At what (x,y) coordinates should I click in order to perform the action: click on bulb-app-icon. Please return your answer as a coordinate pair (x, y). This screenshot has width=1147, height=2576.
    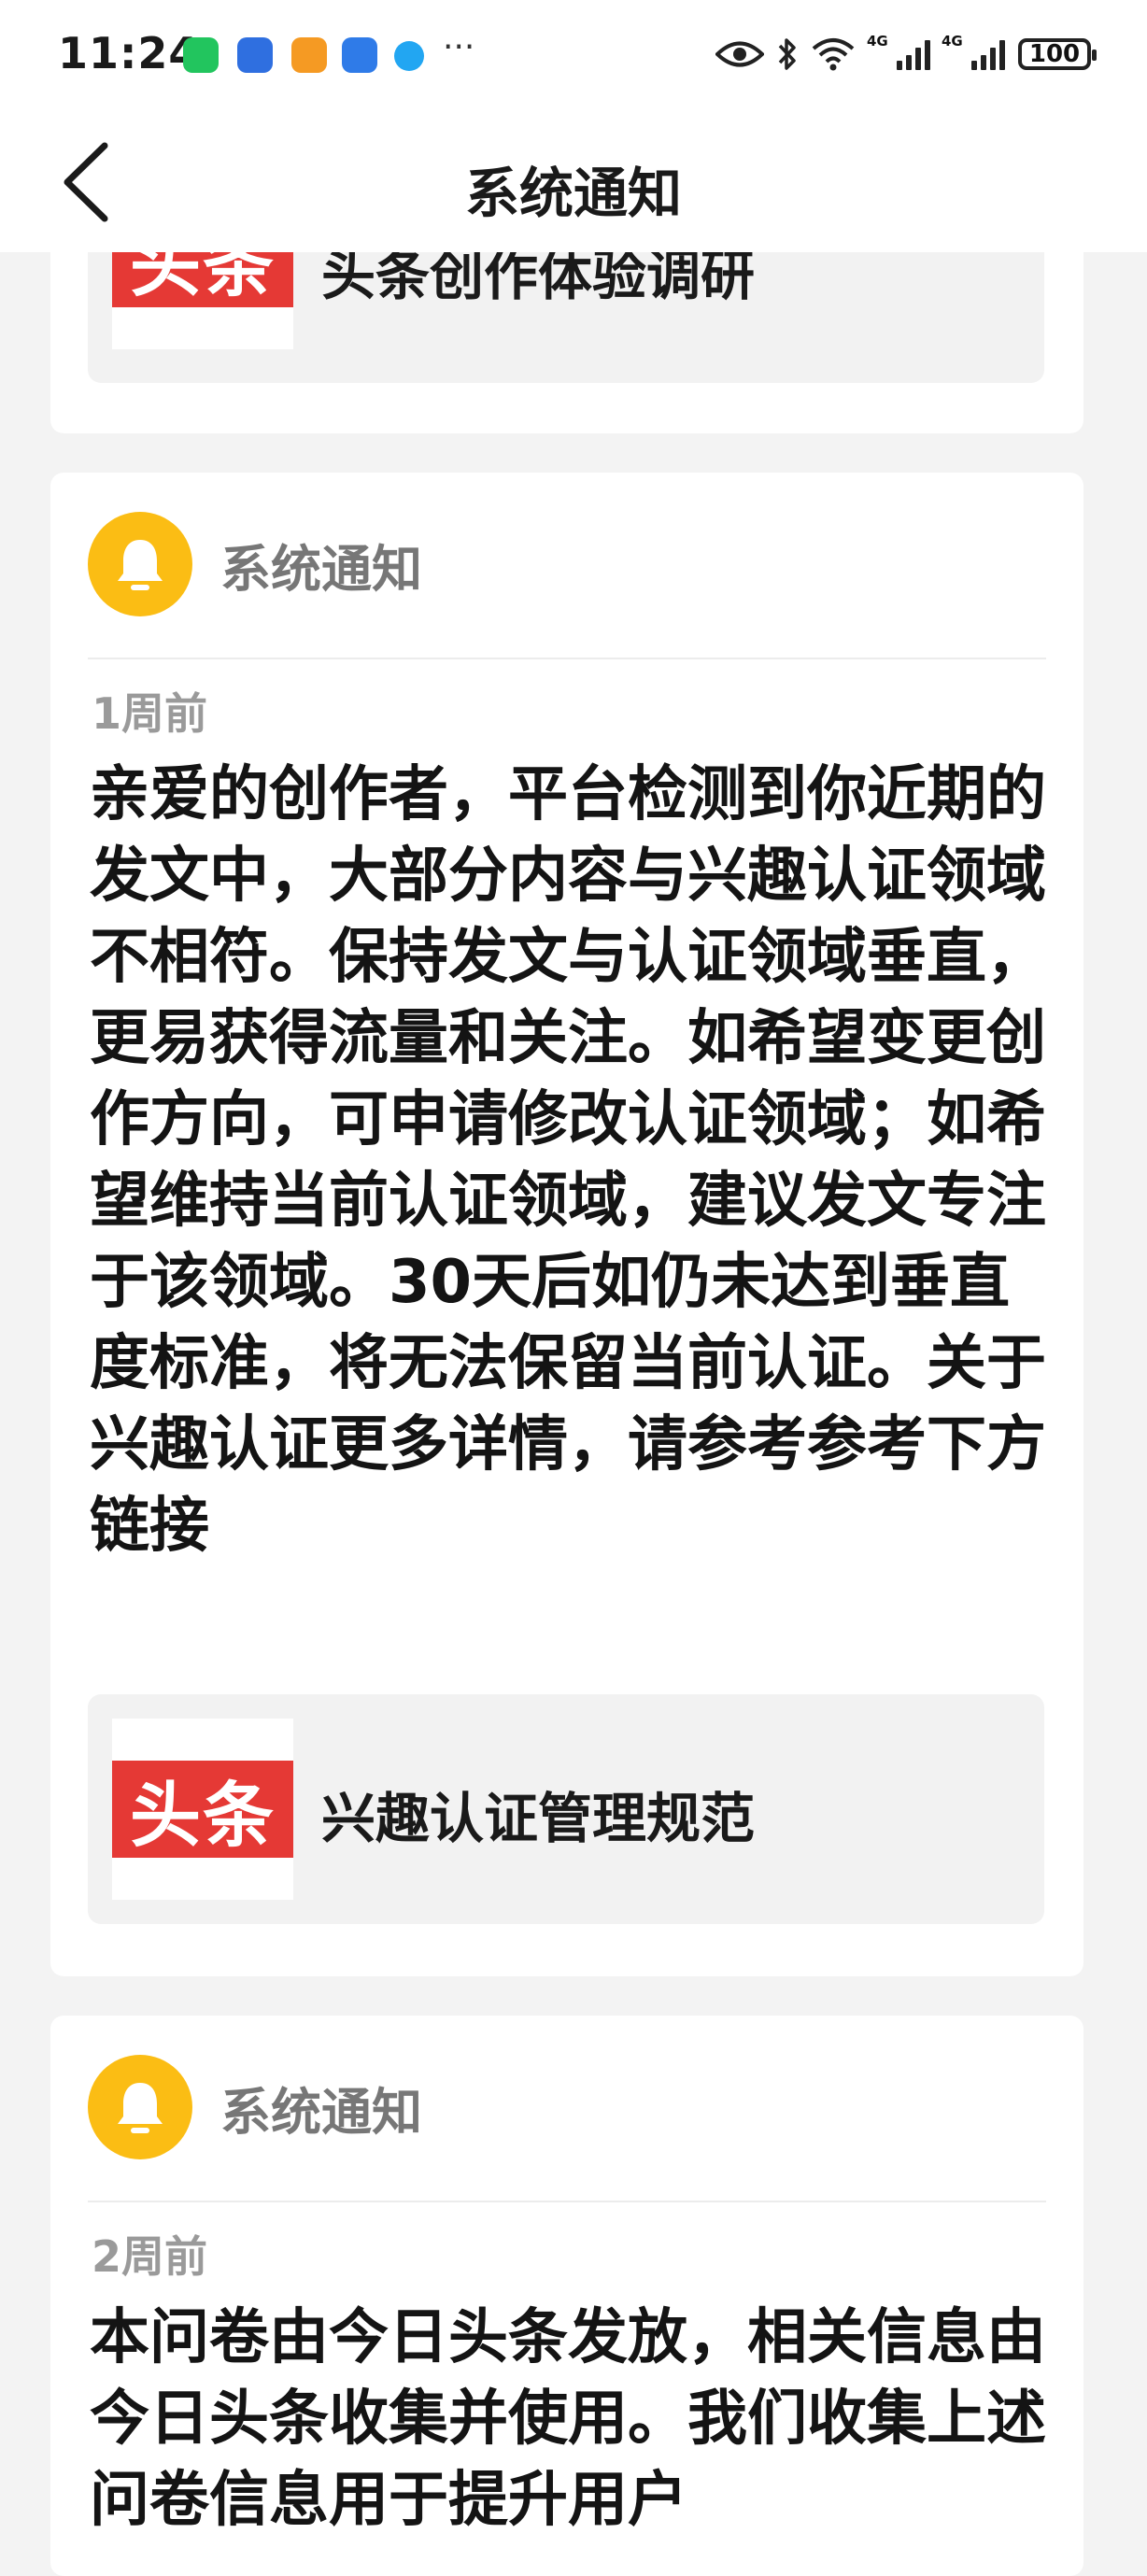
    Looking at the image, I should click on (359, 55).